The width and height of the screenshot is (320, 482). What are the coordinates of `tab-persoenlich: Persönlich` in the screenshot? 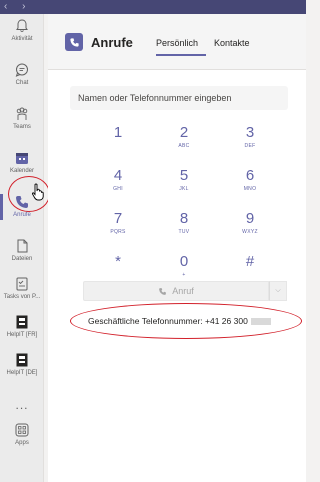 It's located at (177, 43).